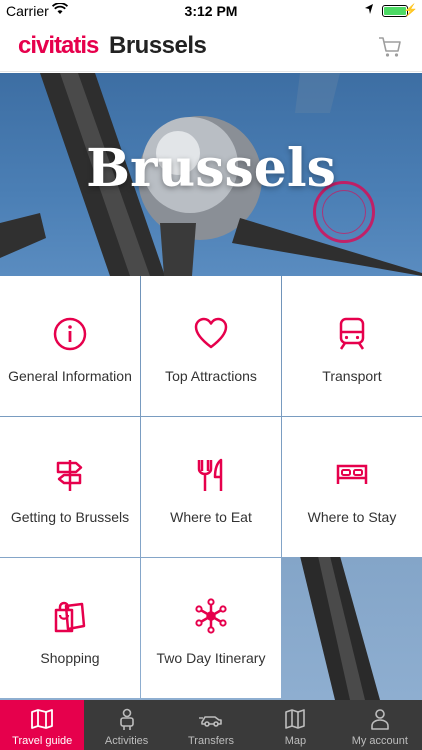  I want to click on charging-icon: ⚡, so click(410, 10).